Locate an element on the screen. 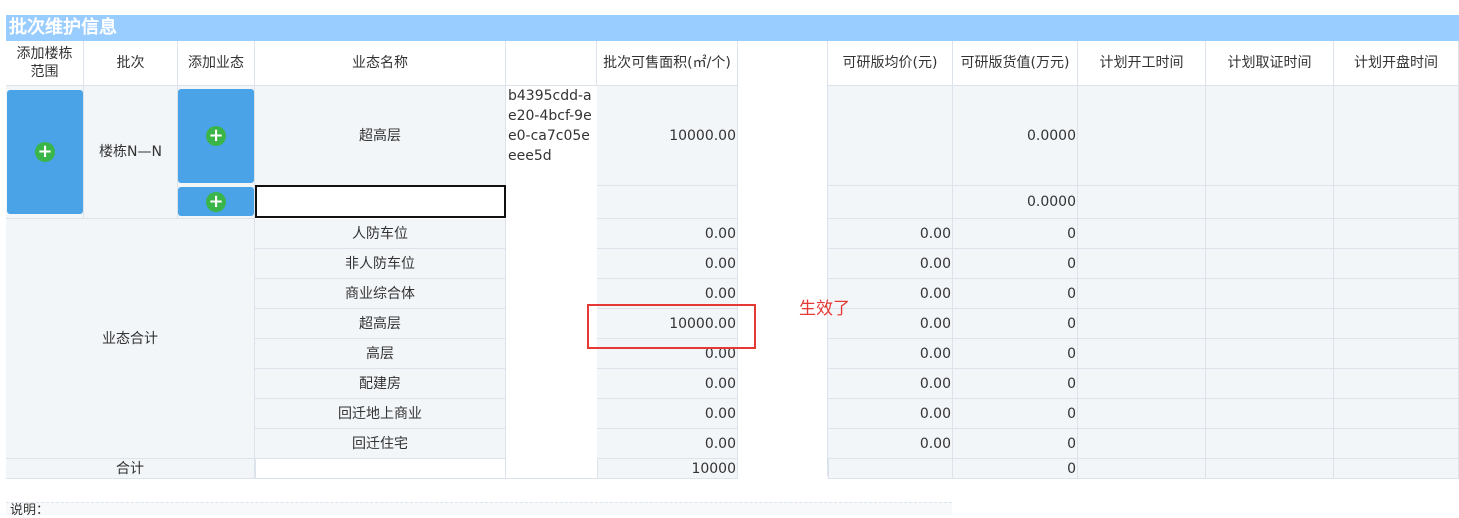 This screenshot has height=518, width=1459. format-id: b4395cdd-ae20-4bcf-9ee0-ca7c05eeee5d is located at coordinates (551, 126).